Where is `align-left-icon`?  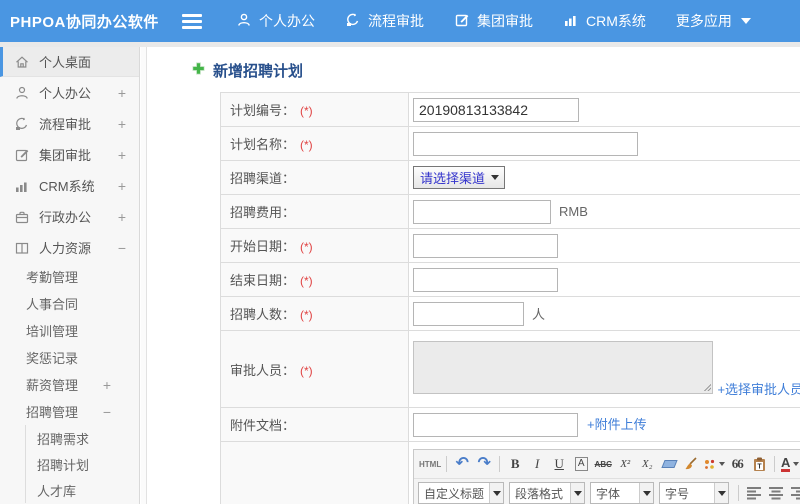 align-left-icon is located at coordinates (754, 493).